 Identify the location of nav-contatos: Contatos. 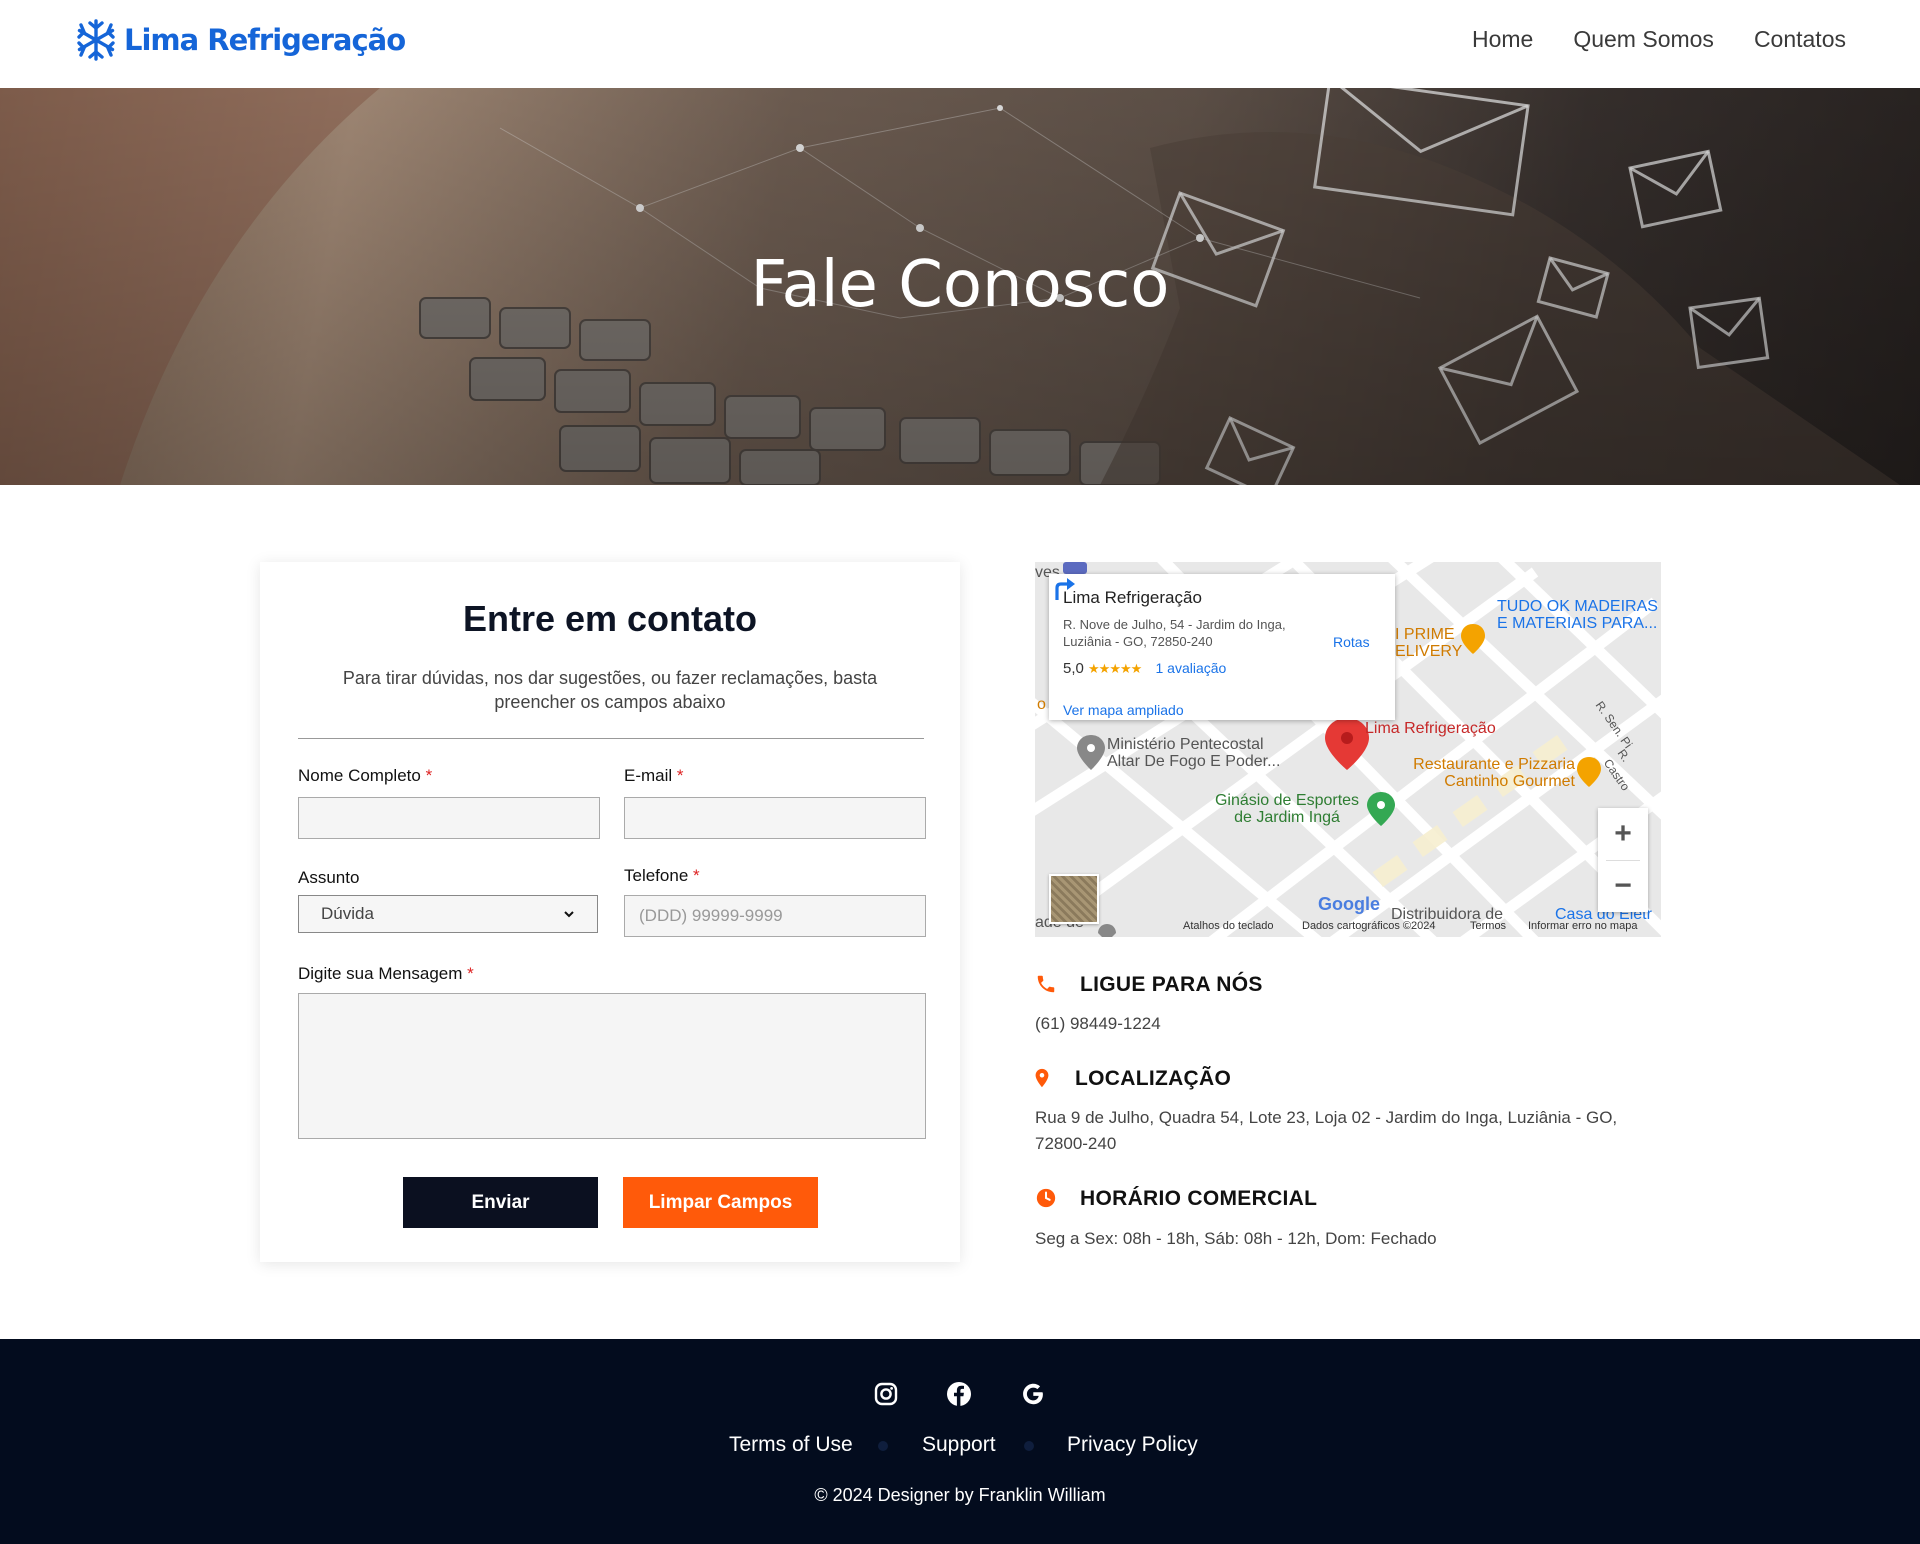
(1800, 39).